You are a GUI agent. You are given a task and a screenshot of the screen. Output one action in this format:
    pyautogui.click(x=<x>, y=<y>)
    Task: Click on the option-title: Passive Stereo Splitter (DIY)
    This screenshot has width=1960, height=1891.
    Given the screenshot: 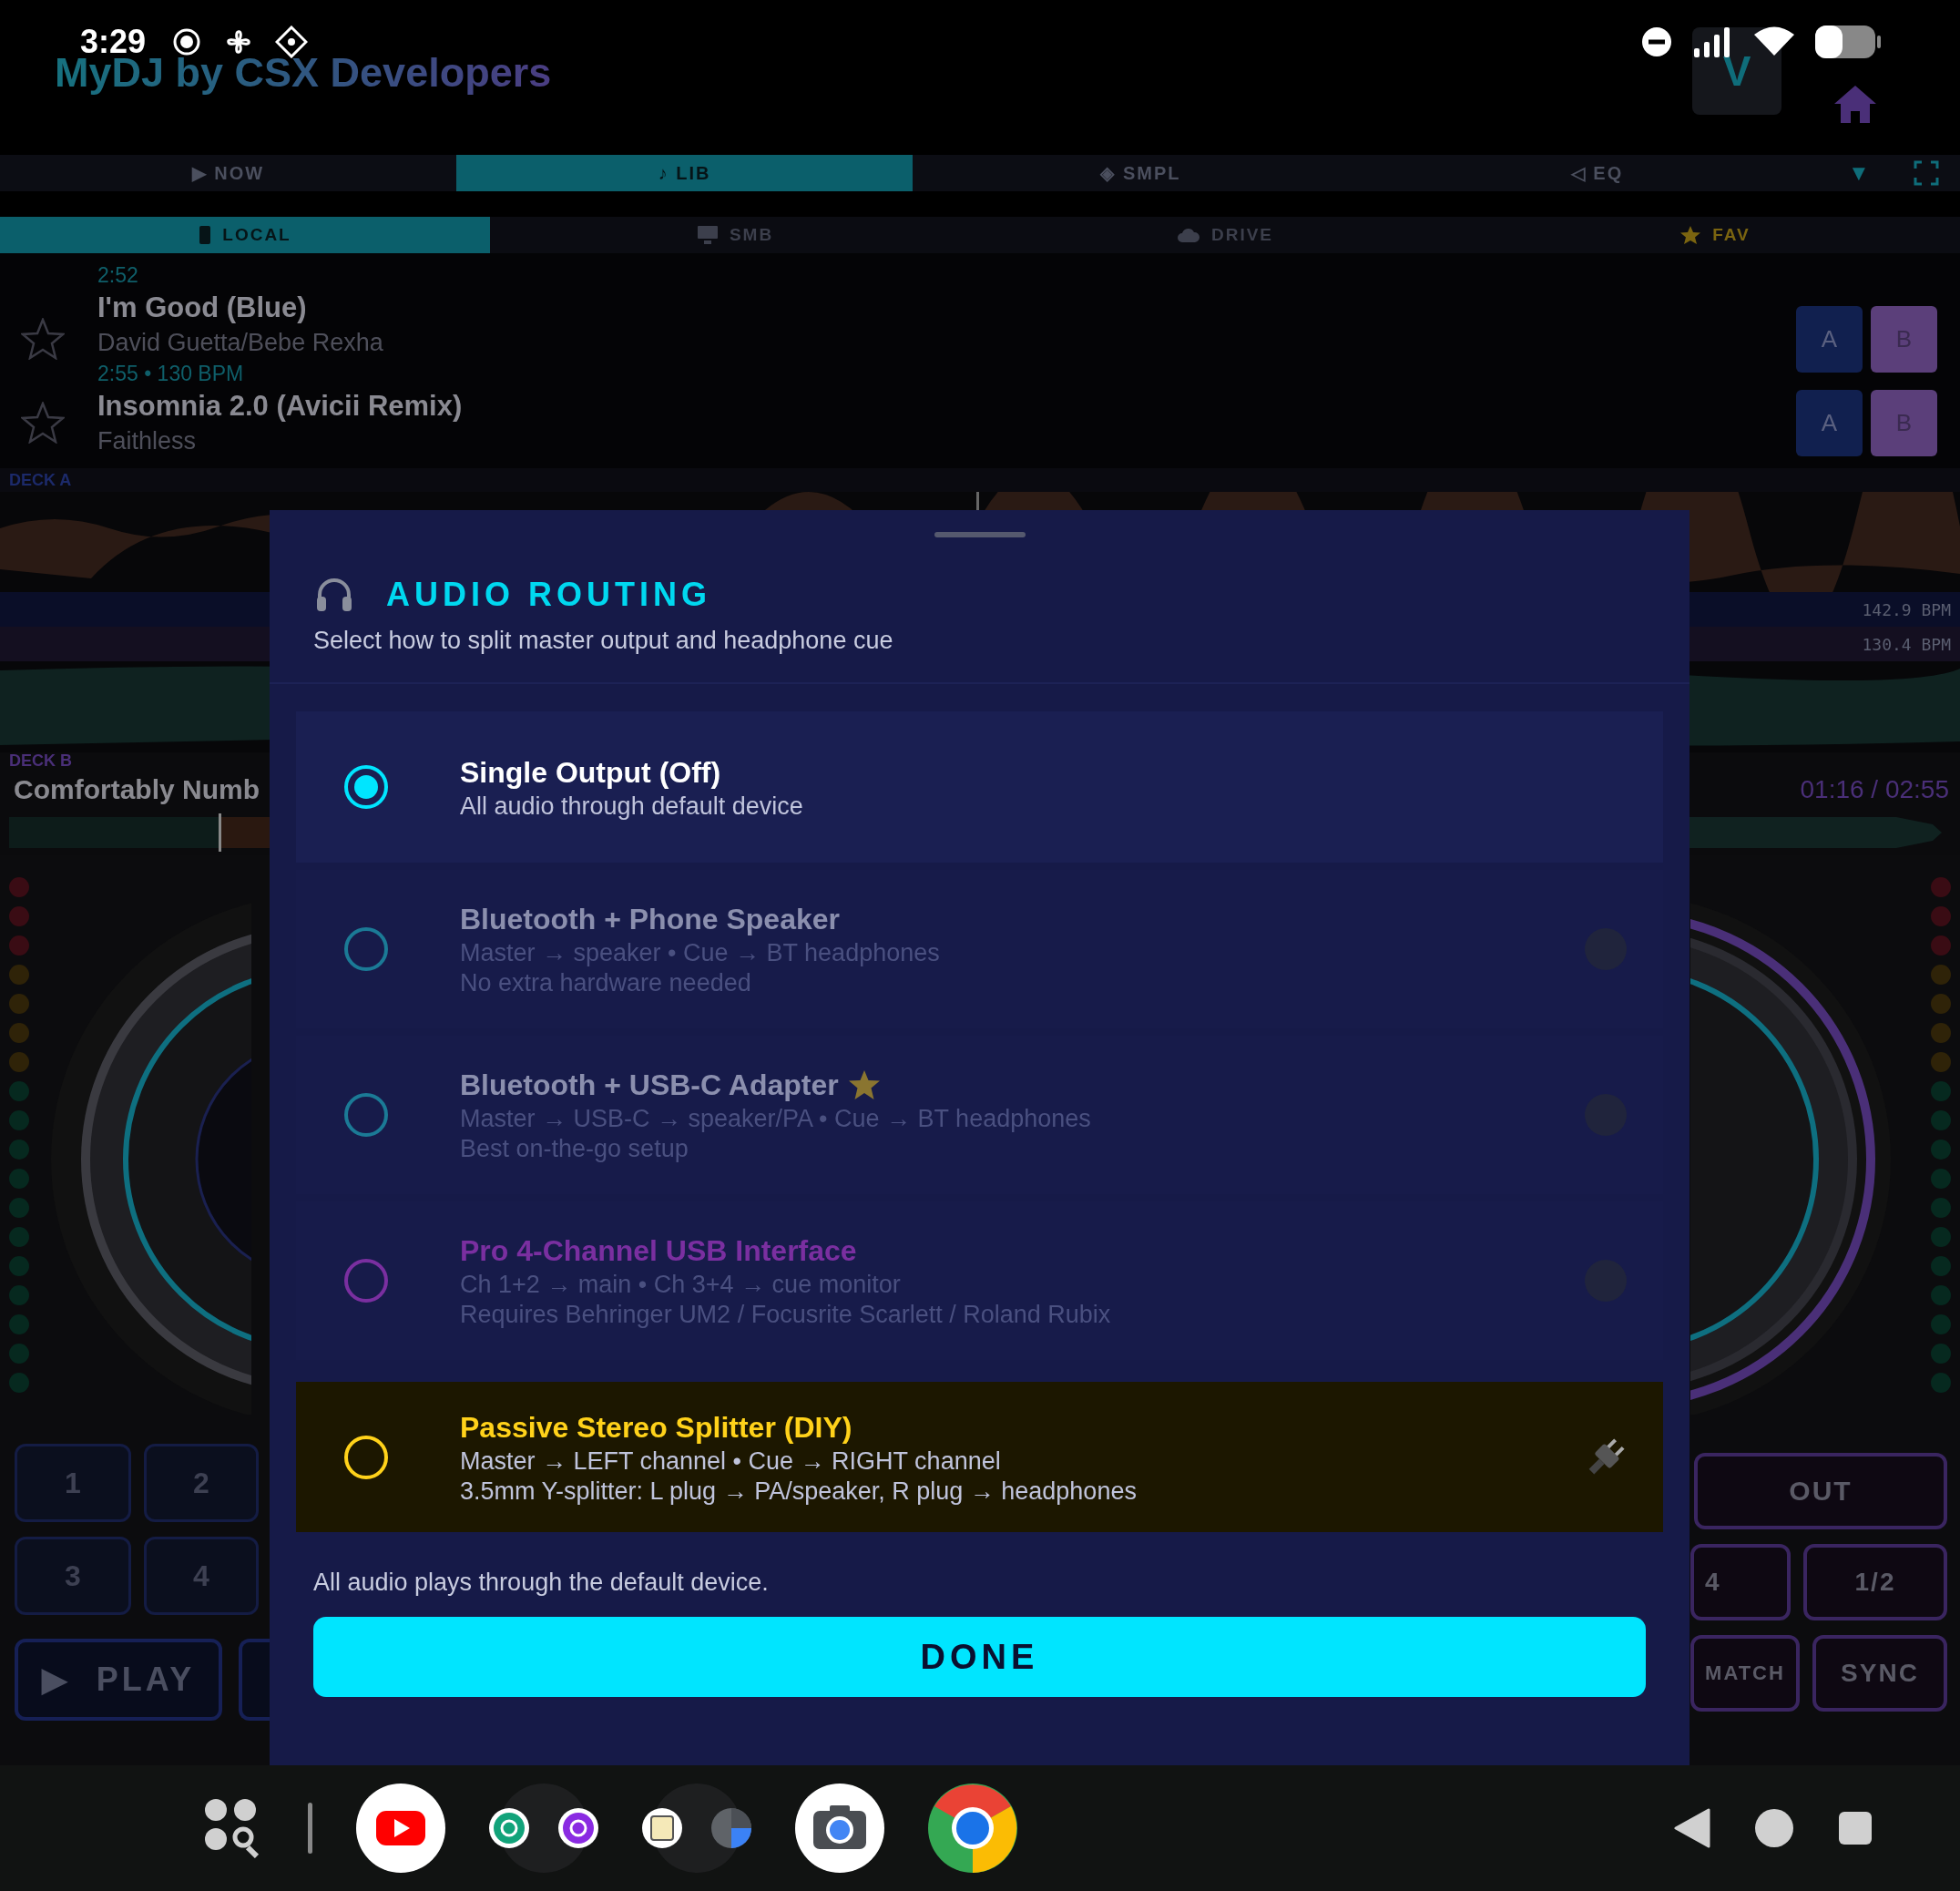 What is the action you would take?
    pyautogui.click(x=656, y=1427)
    